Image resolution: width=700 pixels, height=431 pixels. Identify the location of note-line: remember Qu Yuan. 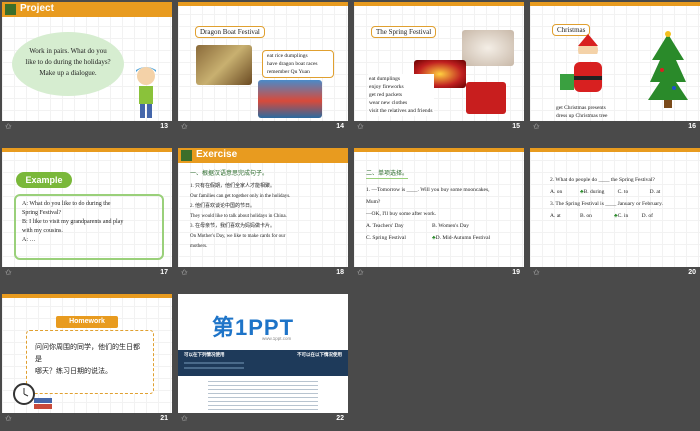
(288, 72).